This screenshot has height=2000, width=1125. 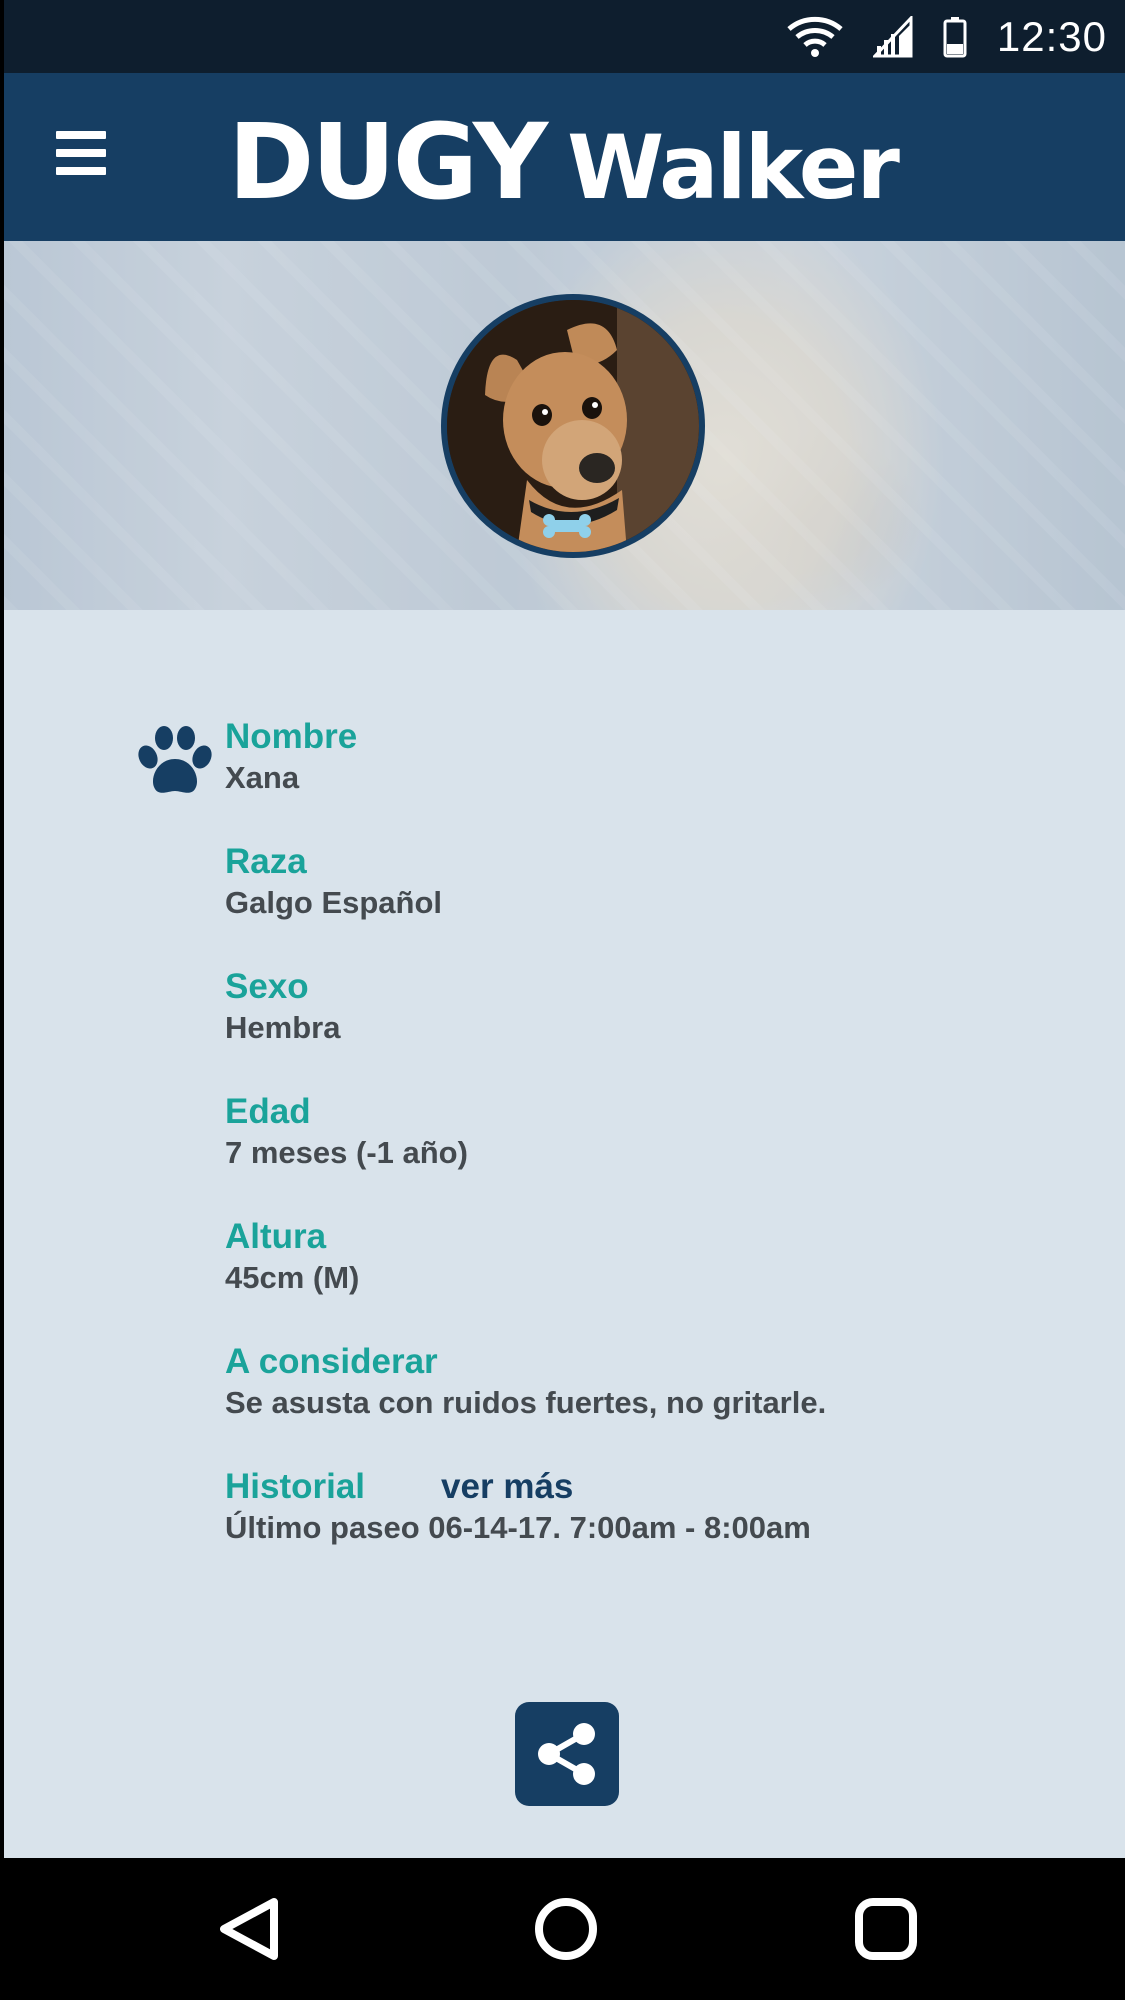 What do you see at coordinates (282, 1007) in the screenshot?
I see `field-sexo: Sexo Hembra` at bounding box center [282, 1007].